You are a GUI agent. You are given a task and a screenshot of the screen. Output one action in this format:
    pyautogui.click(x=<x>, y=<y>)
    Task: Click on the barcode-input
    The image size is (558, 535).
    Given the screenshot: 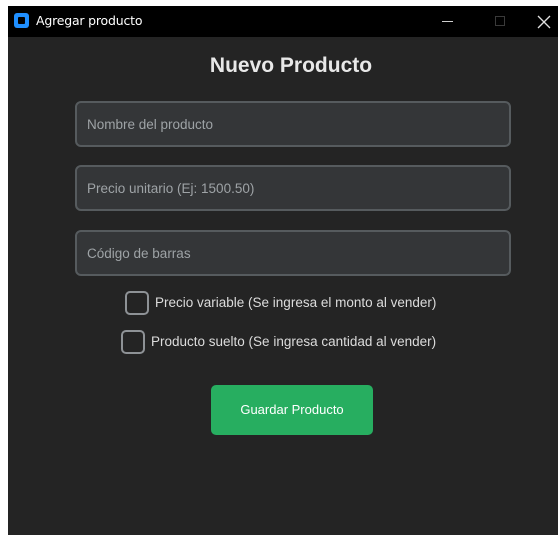 What is the action you would take?
    pyautogui.click(x=293, y=253)
    